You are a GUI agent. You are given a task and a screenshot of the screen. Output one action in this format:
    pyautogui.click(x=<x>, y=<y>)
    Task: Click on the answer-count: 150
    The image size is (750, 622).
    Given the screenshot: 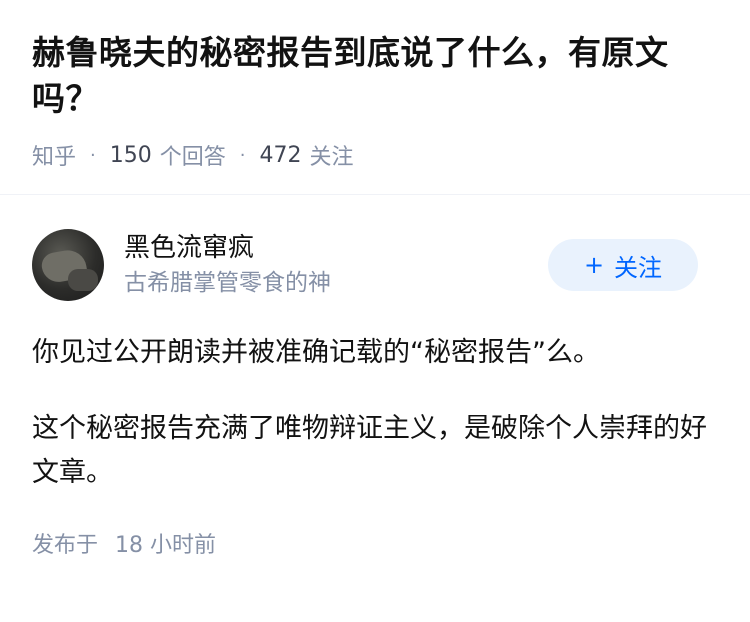 What is the action you would take?
    pyautogui.click(x=130, y=155)
    